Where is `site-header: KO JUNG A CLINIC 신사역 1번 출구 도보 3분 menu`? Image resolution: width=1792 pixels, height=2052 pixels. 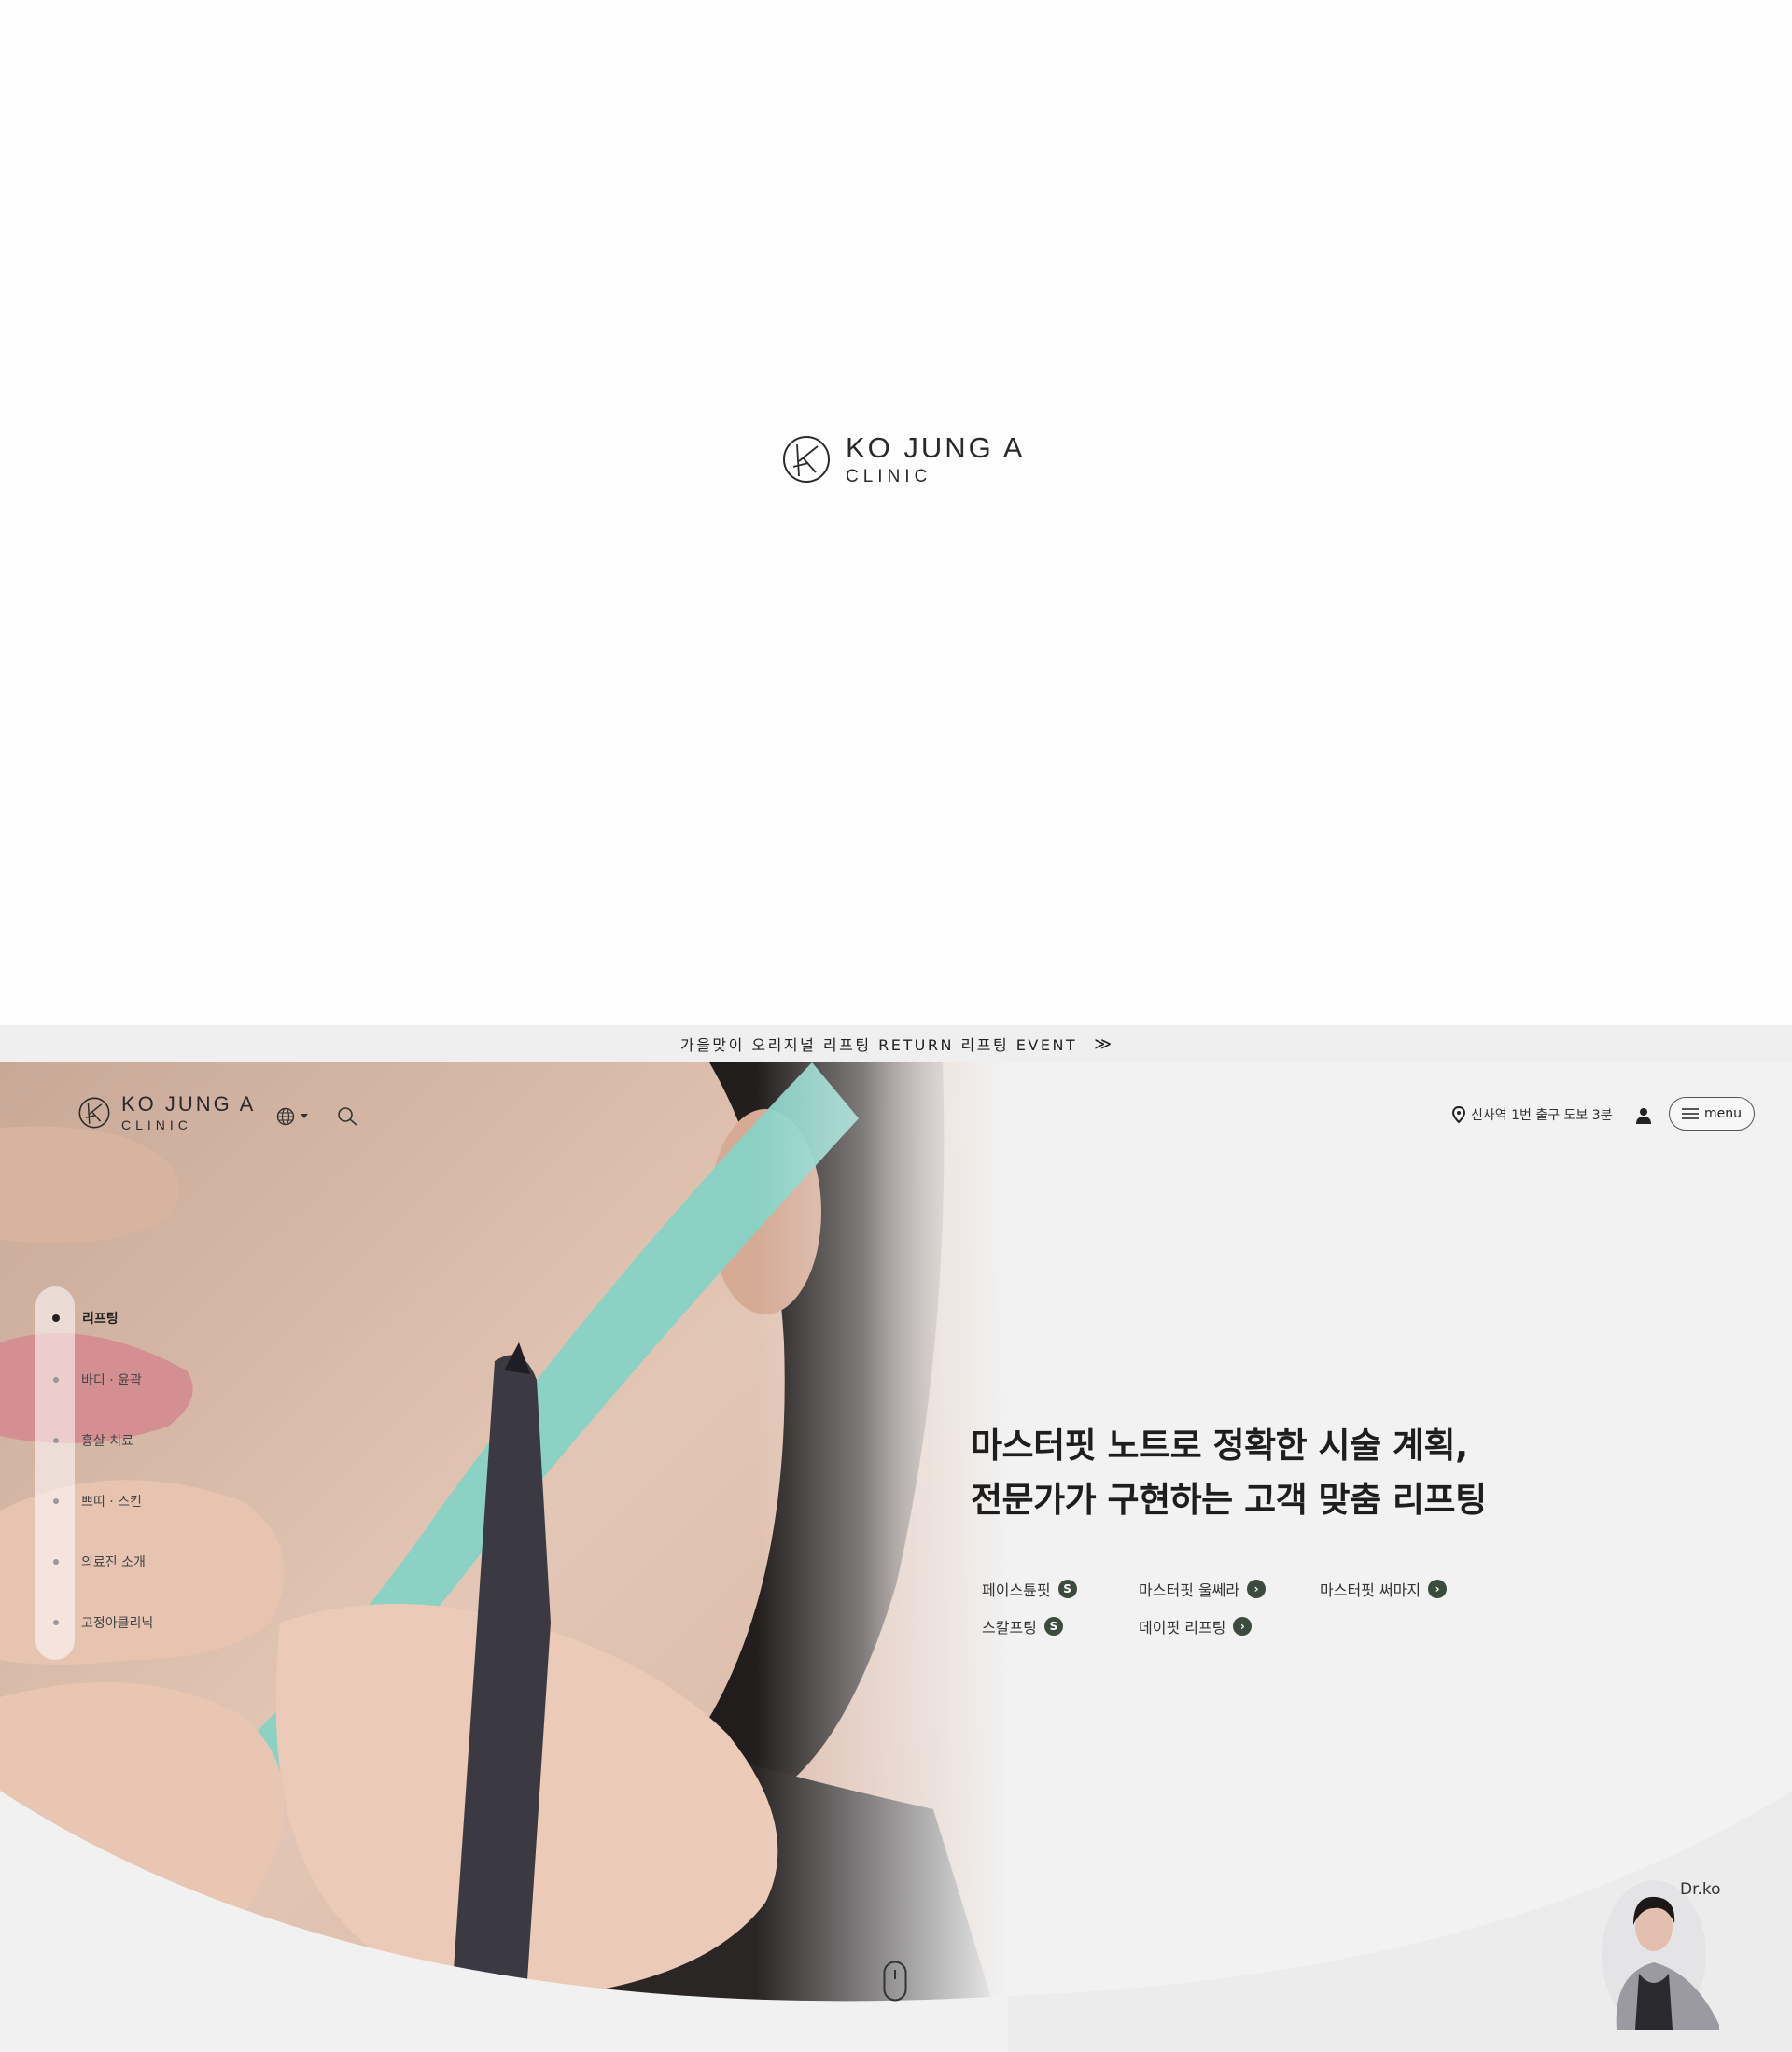 site-header: KO JUNG A CLINIC 신사역 1번 출구 도보 3분 menu is located at coordinates (896, 1114).